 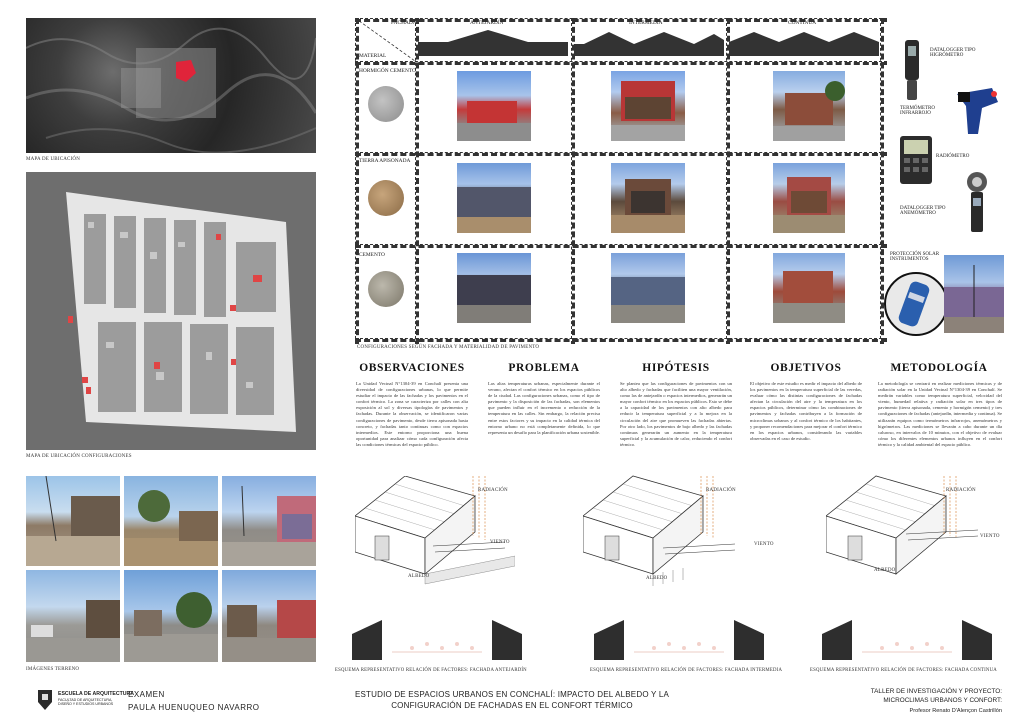 What do you see at coordinates (45, 700) in the screenshot?
I see `university-seal-icon` at bounding box center [45, 700].